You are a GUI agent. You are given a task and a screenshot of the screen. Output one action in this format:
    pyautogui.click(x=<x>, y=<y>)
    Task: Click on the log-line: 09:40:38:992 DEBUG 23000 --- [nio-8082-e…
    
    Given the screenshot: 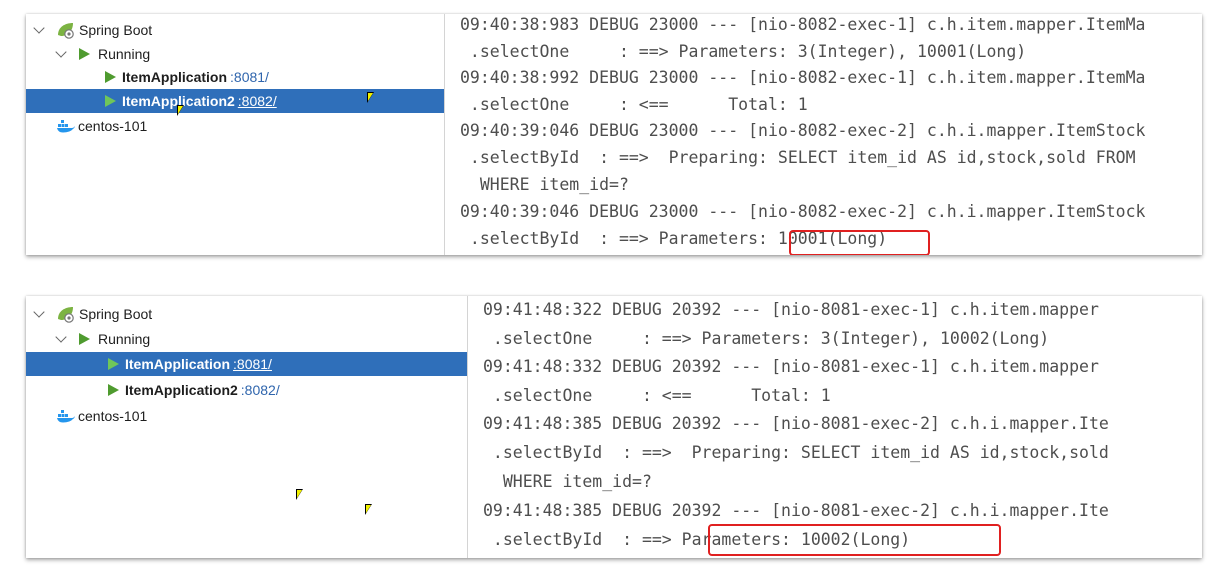 What is the action you would take?
    pyautogui.click(x=803, y=77)
    